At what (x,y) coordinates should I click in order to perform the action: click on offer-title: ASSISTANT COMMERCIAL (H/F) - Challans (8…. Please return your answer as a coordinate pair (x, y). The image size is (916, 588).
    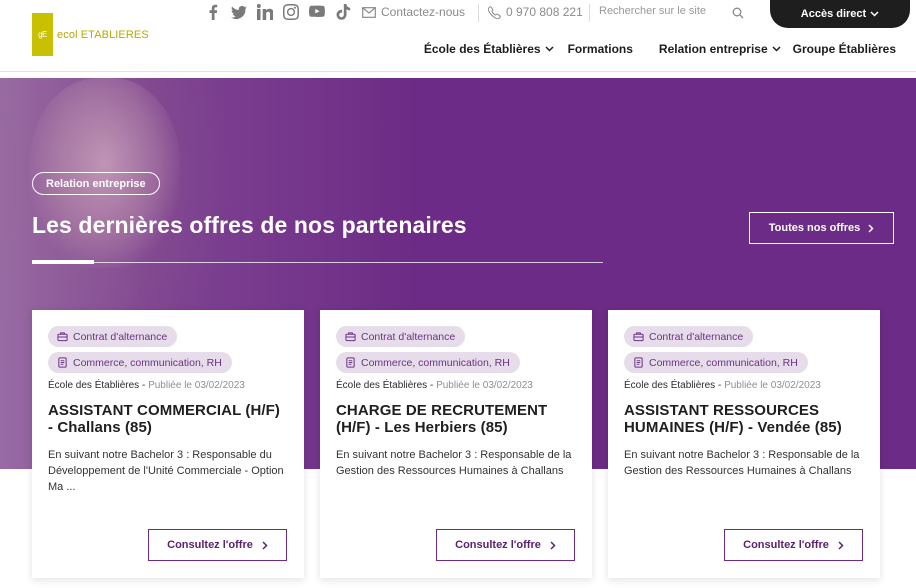
    Looking at the image, I should click on (168, 419).